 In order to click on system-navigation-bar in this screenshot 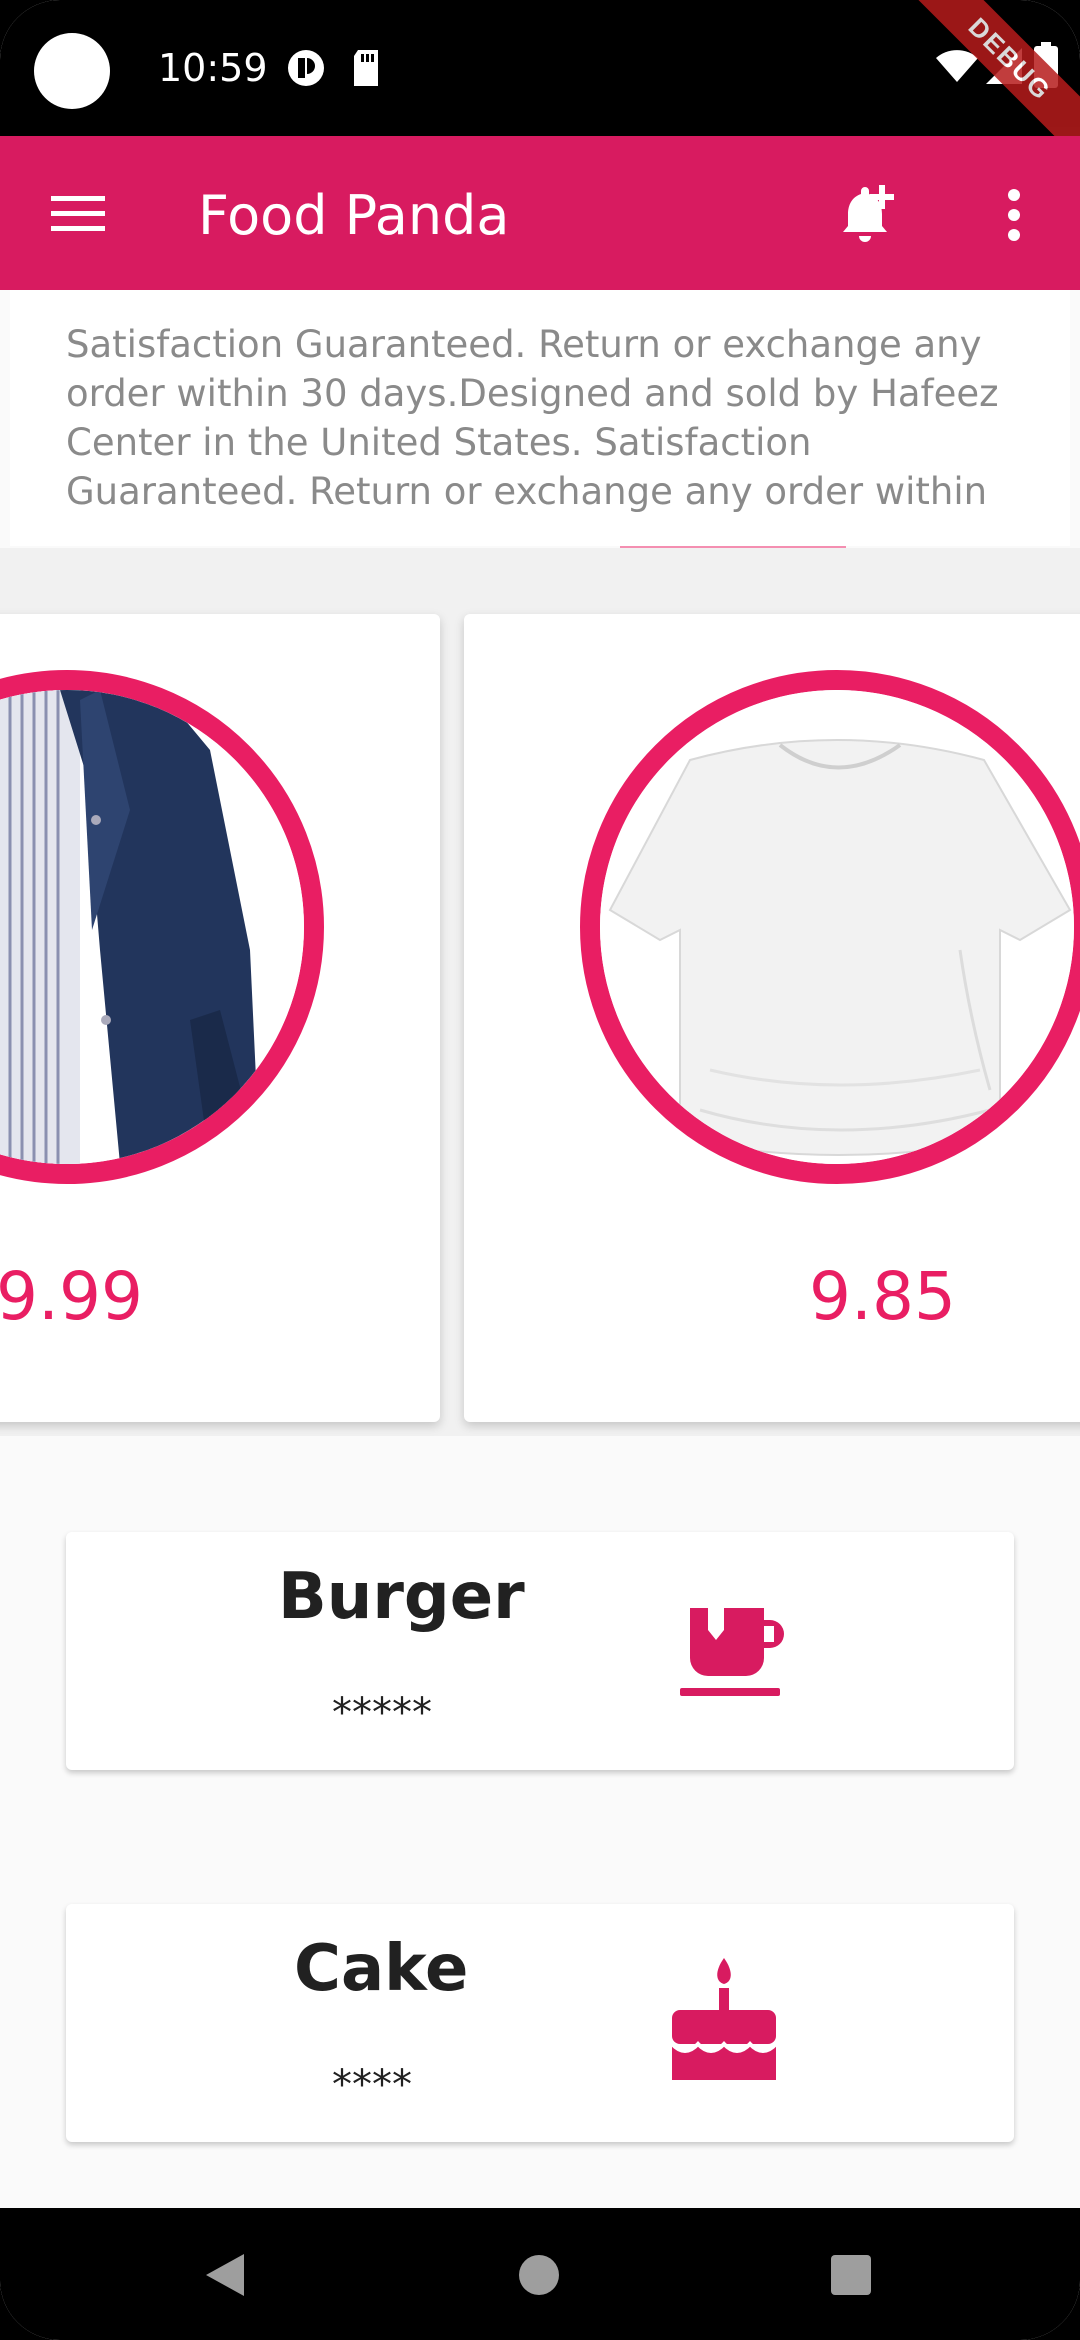, I will do `click(540, 2274)`.